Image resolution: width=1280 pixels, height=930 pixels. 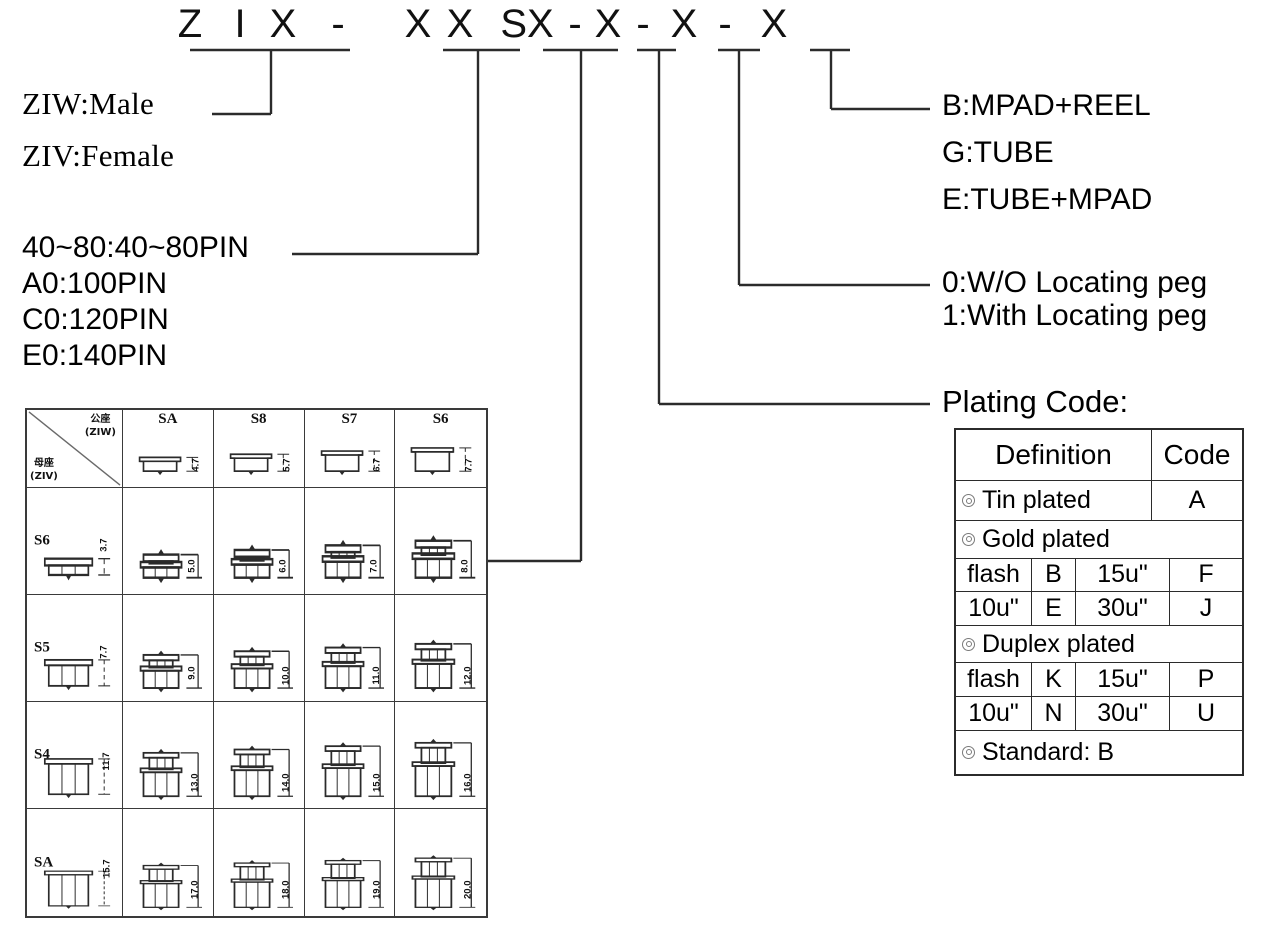 I want to click on dimension-value: 6.0, so click(x=283, y=566).